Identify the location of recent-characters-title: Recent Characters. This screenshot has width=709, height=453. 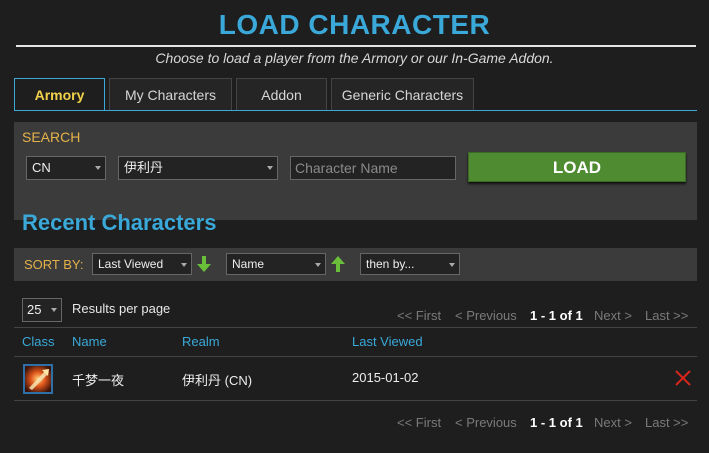
(119, 222).